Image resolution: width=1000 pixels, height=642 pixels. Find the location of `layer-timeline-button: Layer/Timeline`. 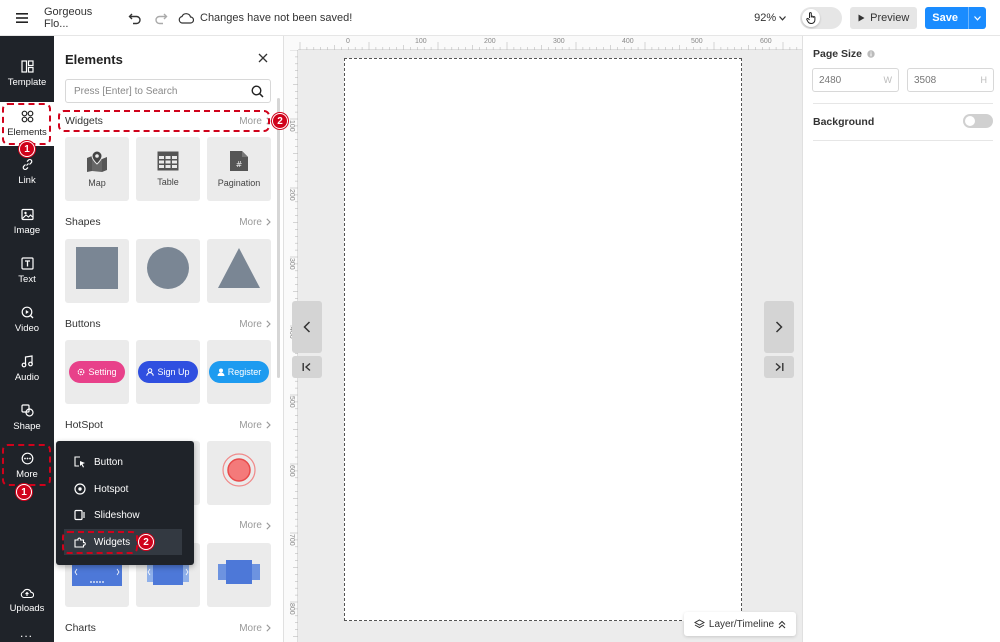

layer-timeline-button: Layer/Timeline is located at coordinates (740, 624).